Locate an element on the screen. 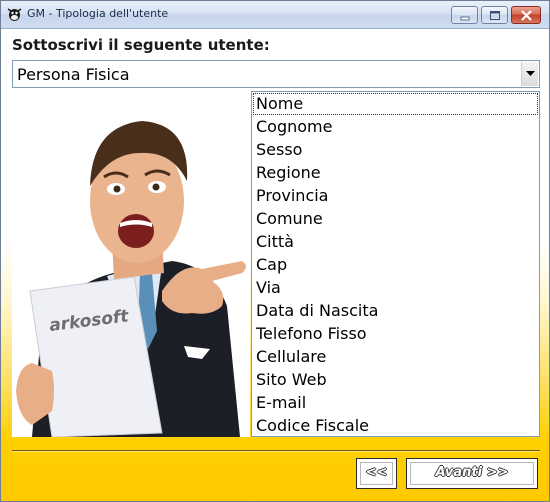  list-item: Città is located at coordinates (395, 242).